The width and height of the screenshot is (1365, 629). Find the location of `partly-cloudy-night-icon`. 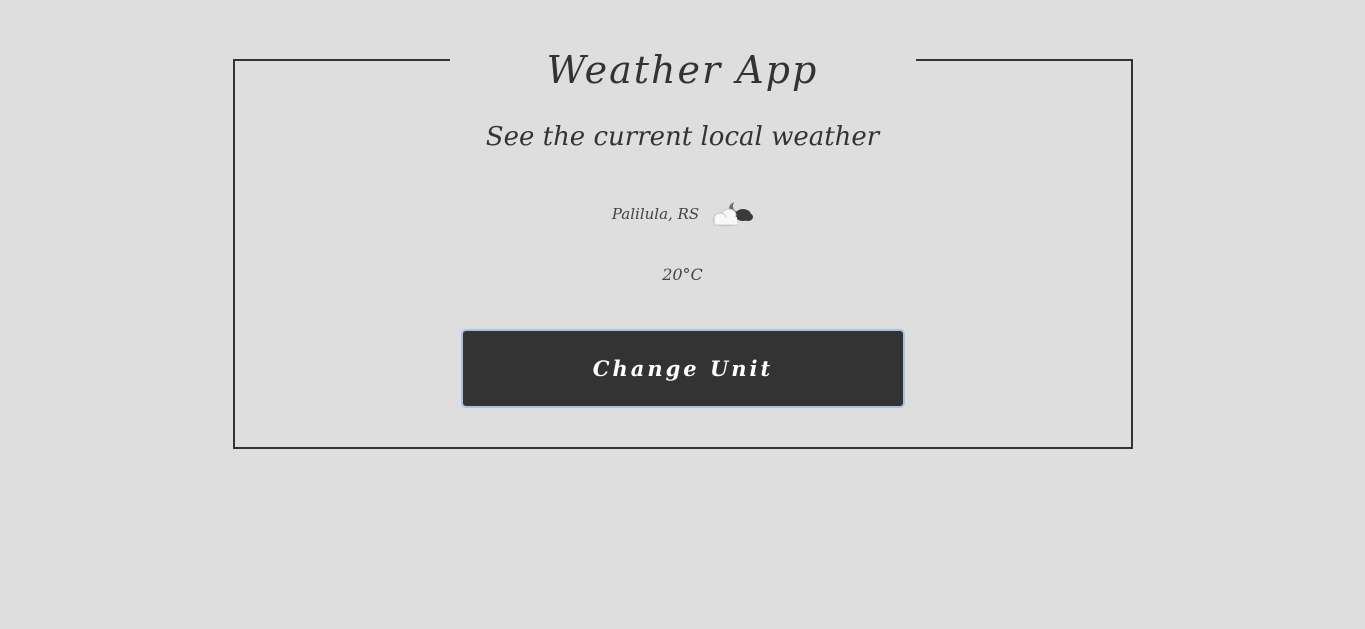

partly-cloudy-night-icon is located at coordinates (731, 214).